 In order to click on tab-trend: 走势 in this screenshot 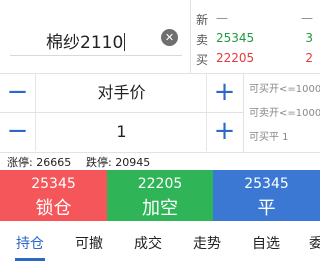, I will do `click(207, 243)`.